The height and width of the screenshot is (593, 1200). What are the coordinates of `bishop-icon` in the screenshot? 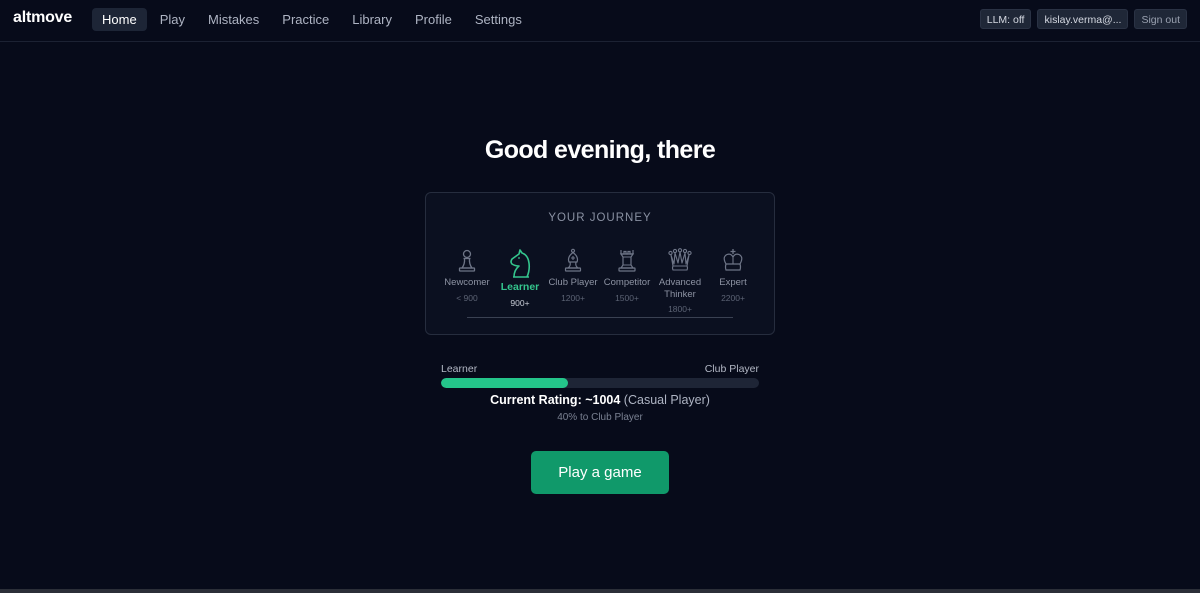 It's located at (573, 260).